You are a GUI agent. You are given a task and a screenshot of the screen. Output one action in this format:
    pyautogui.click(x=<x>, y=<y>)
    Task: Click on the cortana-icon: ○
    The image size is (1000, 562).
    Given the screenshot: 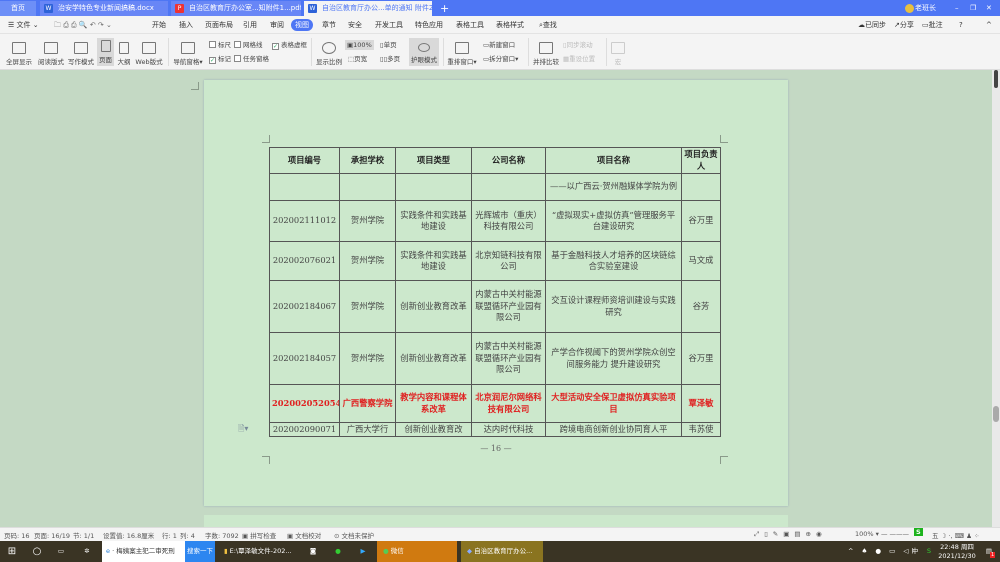 What is the action you would take?
    pyautogui.click(x=37, y=551)
    